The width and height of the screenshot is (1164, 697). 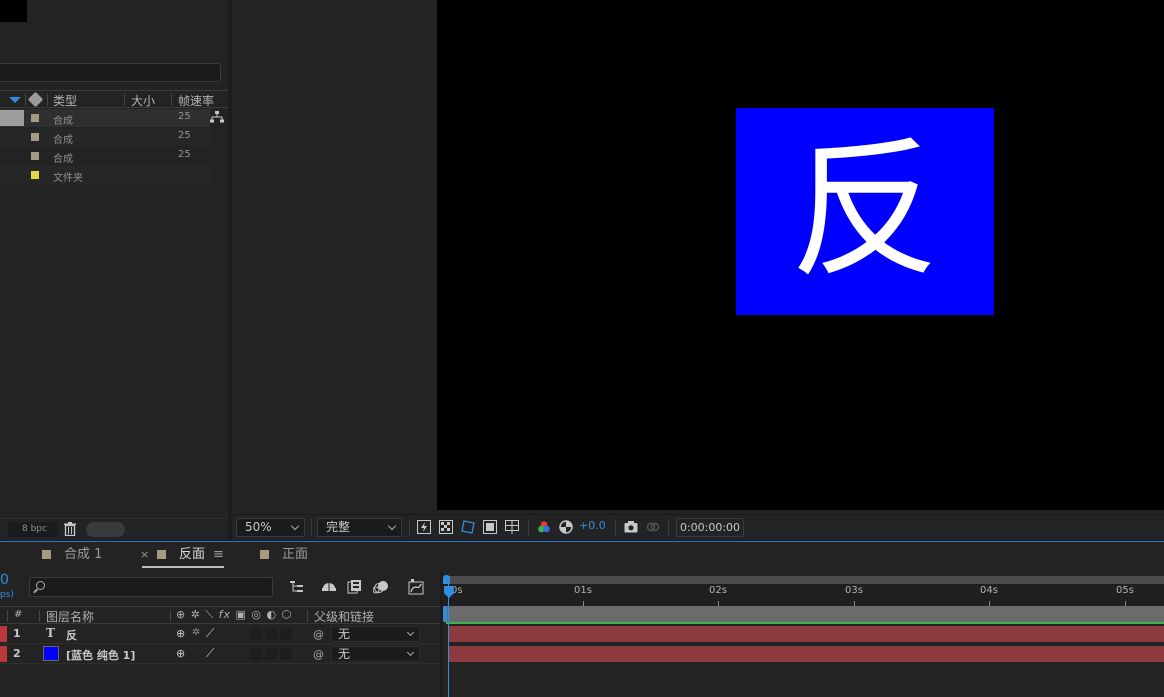 I want to click on trash-icon, so click(x=70, y=529).